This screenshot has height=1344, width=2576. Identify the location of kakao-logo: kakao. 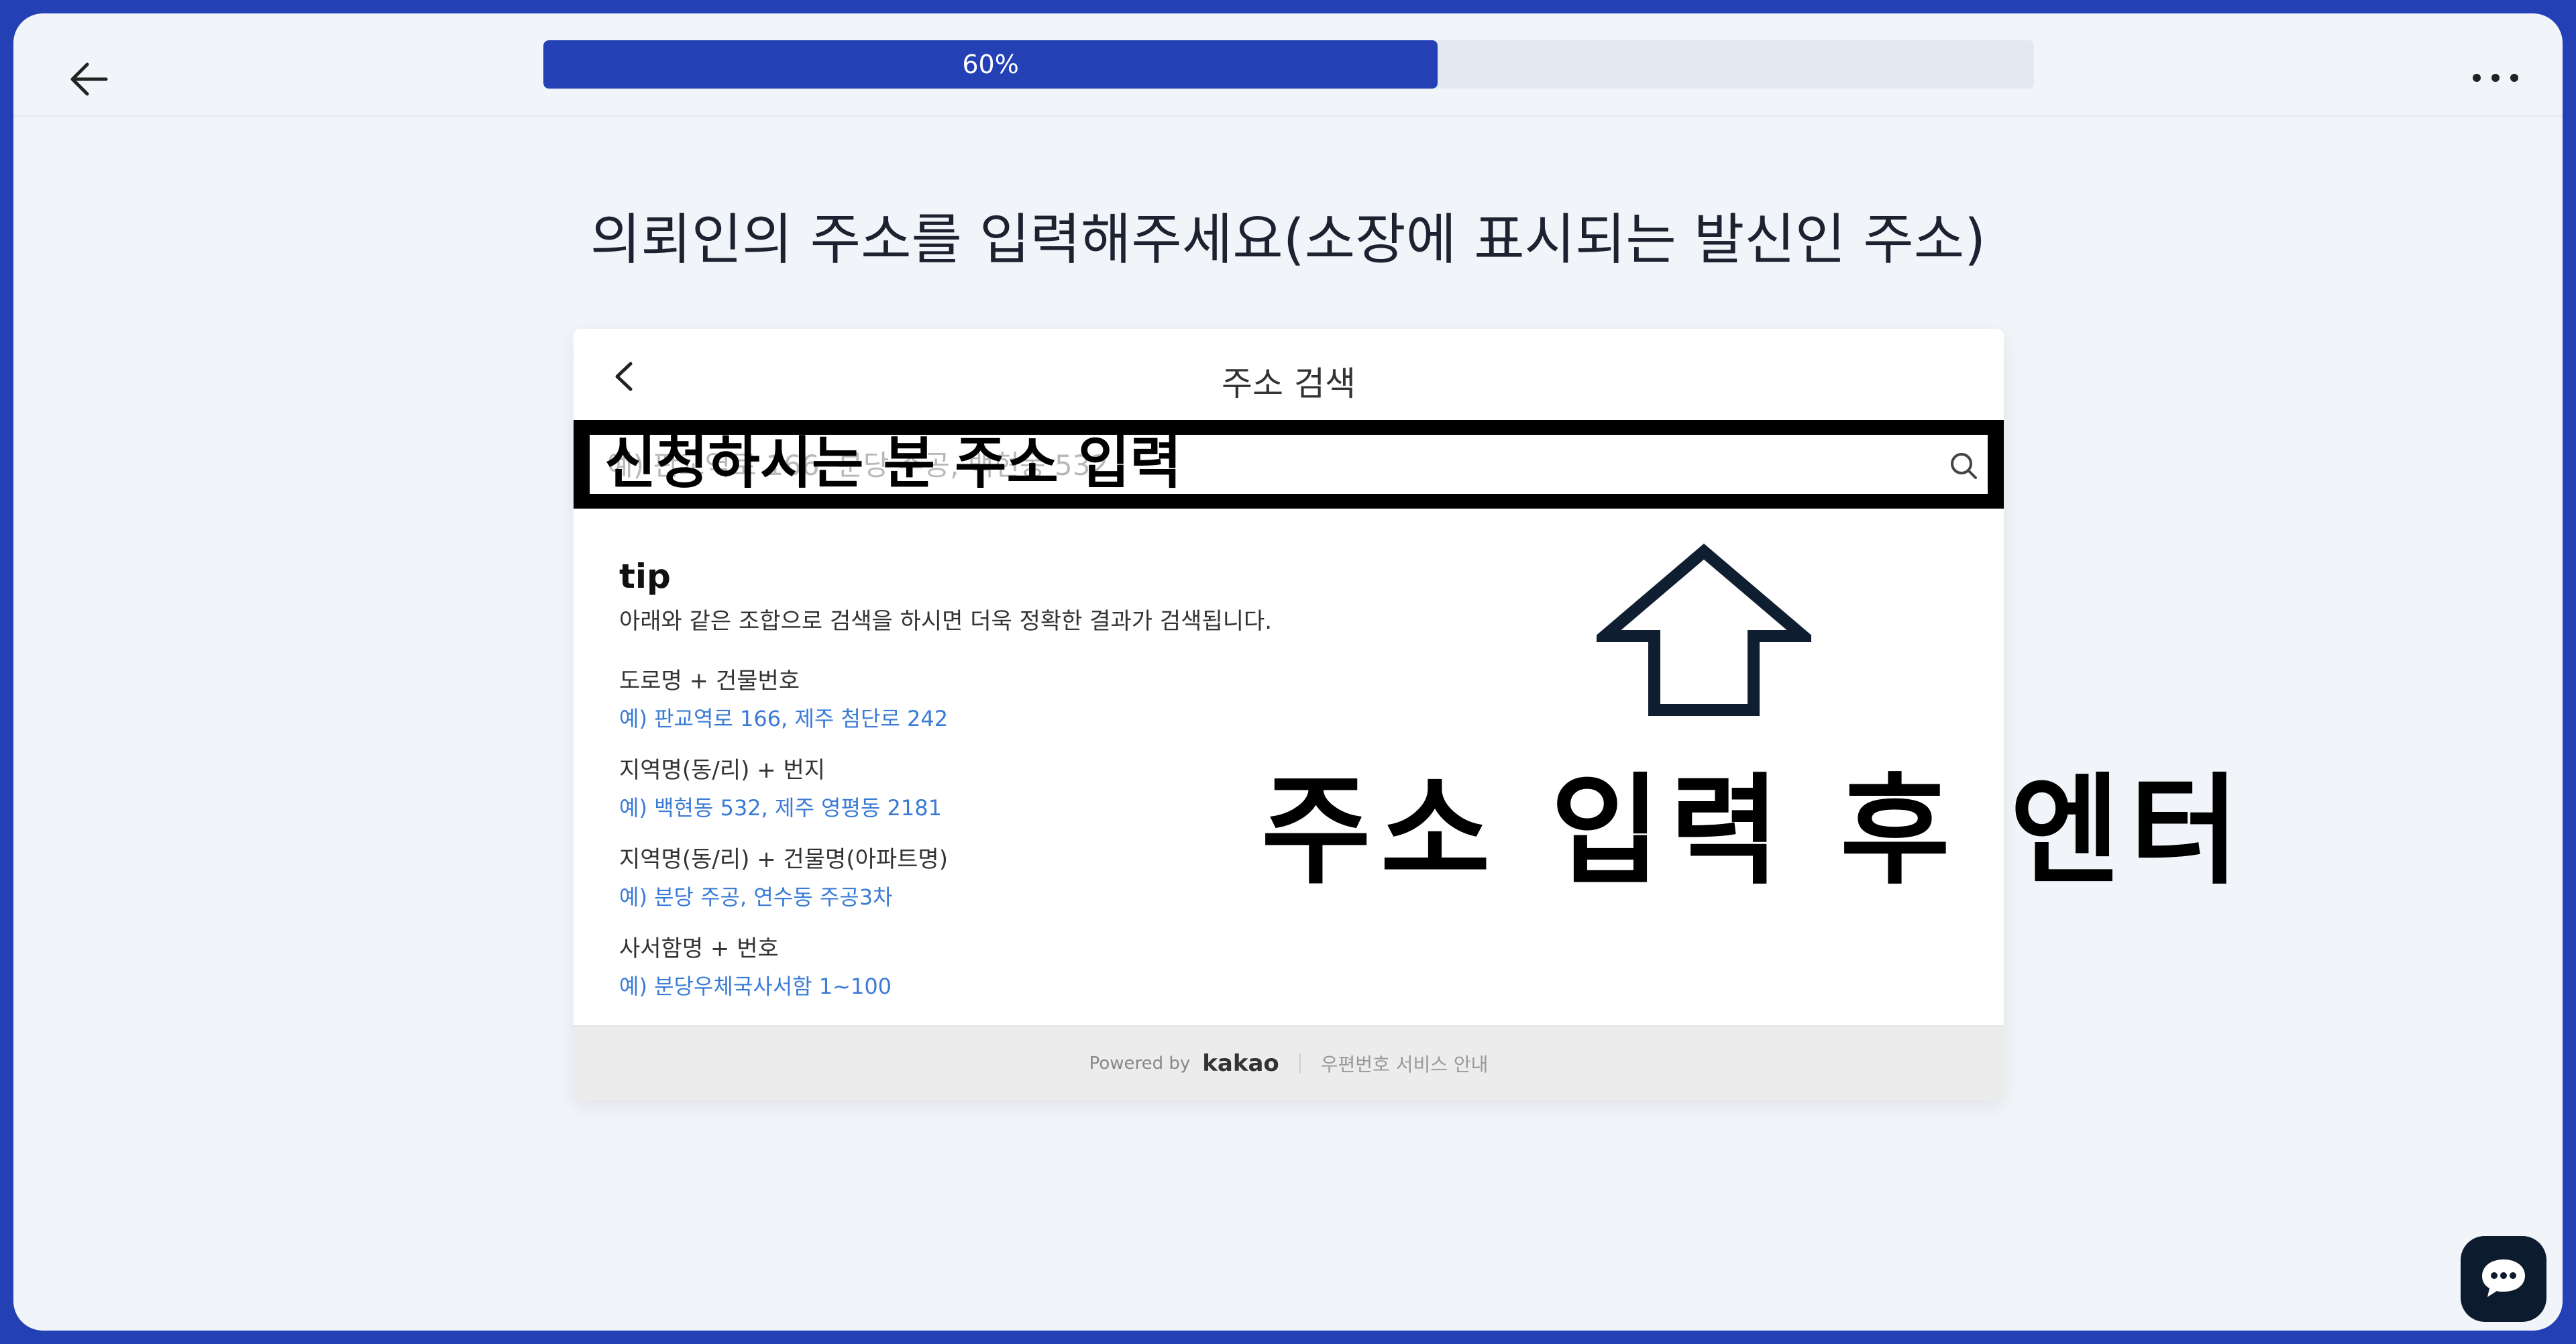
(1240, 1063).